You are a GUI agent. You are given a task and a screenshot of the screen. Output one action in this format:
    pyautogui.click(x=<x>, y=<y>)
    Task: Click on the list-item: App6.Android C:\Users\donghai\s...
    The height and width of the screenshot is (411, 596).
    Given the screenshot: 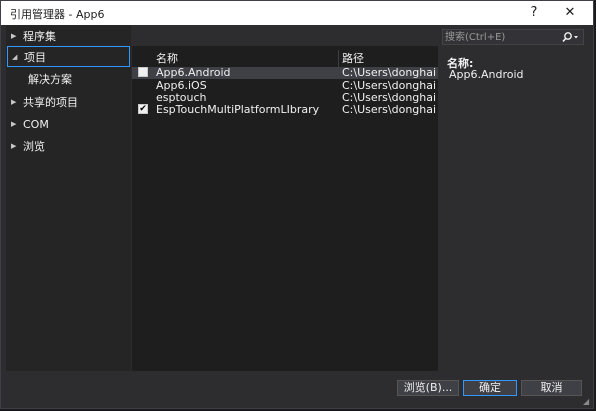 What is the action you would take?
    pyautogui.click(x=285, y=73)
    